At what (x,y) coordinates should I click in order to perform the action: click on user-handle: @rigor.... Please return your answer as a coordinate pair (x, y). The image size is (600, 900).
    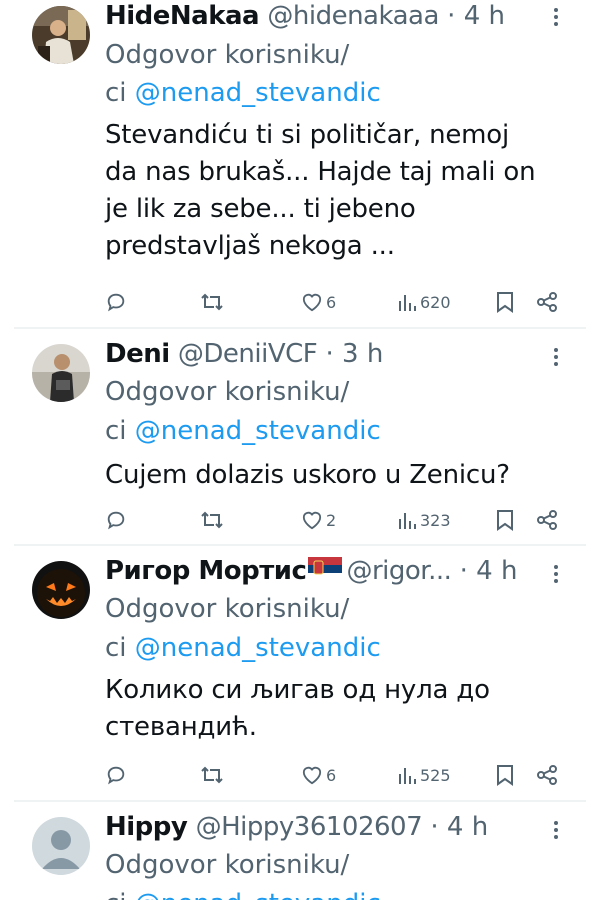
    Looking at the image, I should click on (398, 571).